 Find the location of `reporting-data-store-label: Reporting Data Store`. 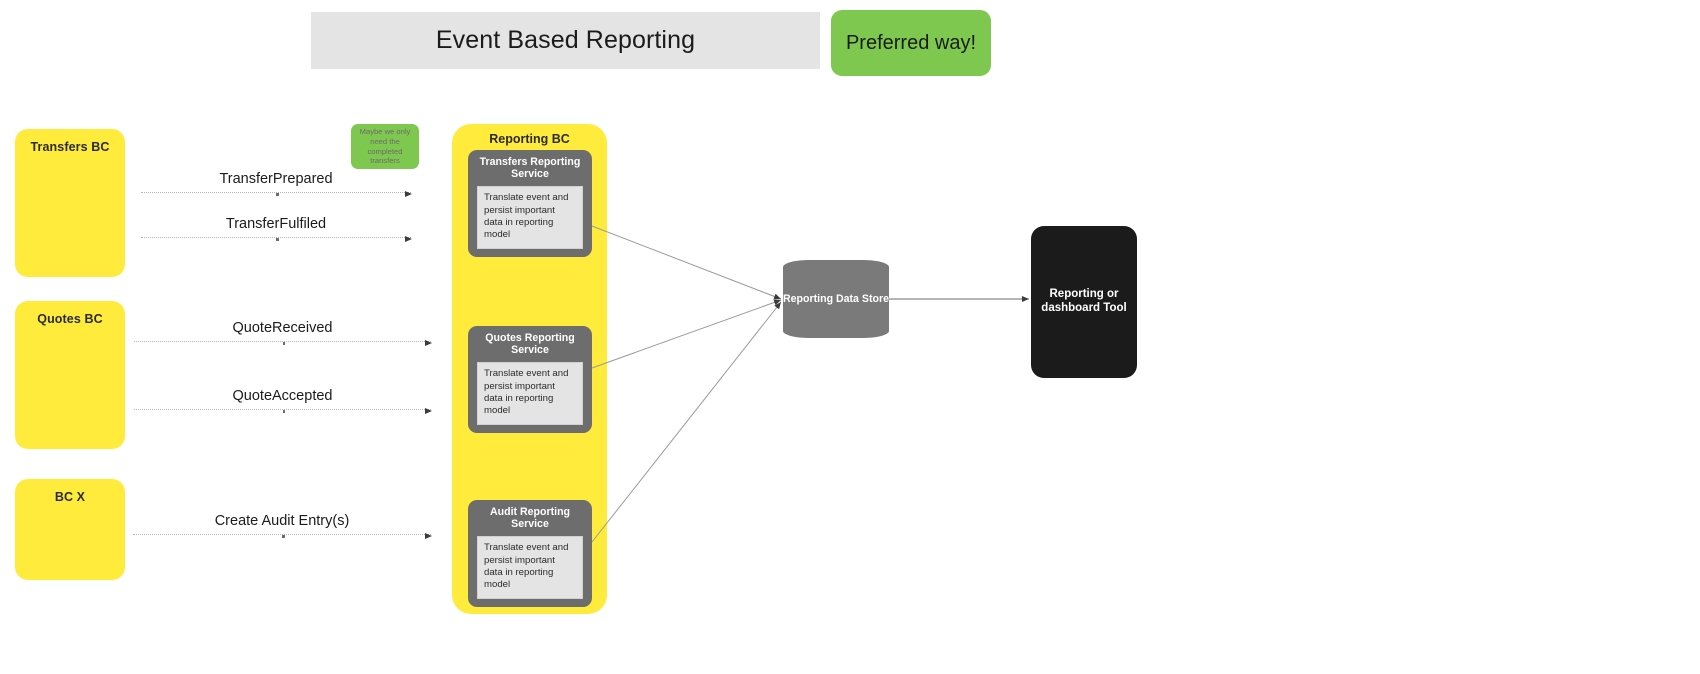

reporting-data-store-label: Reporting Data Store is located at coordinates (836, 298).